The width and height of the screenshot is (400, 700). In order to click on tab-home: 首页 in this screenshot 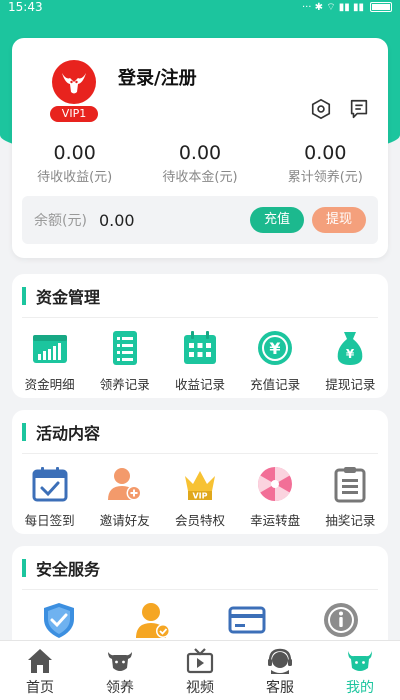, I will do `click(40, 670)`.